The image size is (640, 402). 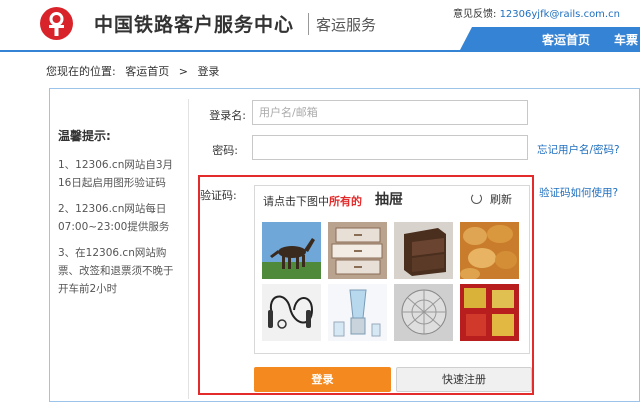 What do you see at coordinates (489, 250) in the screenshot?
I see `captcha-tile-potatoes` at bounding box center [489, 250].